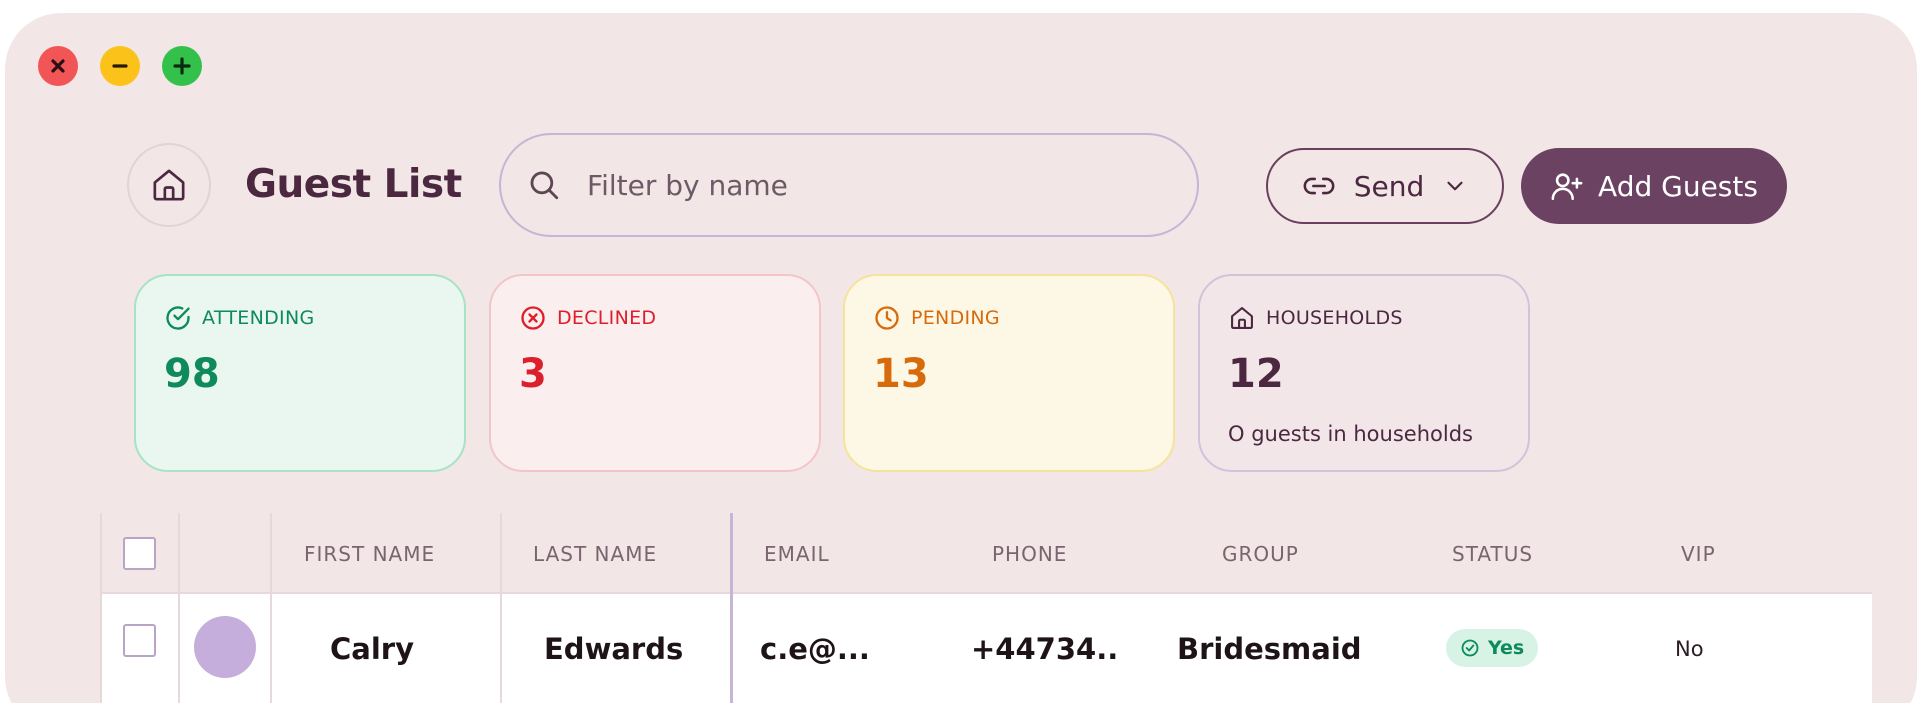 This screenshot has height=703, width=1920. I want to click on chevron-down-icon, so click(1455, 186).